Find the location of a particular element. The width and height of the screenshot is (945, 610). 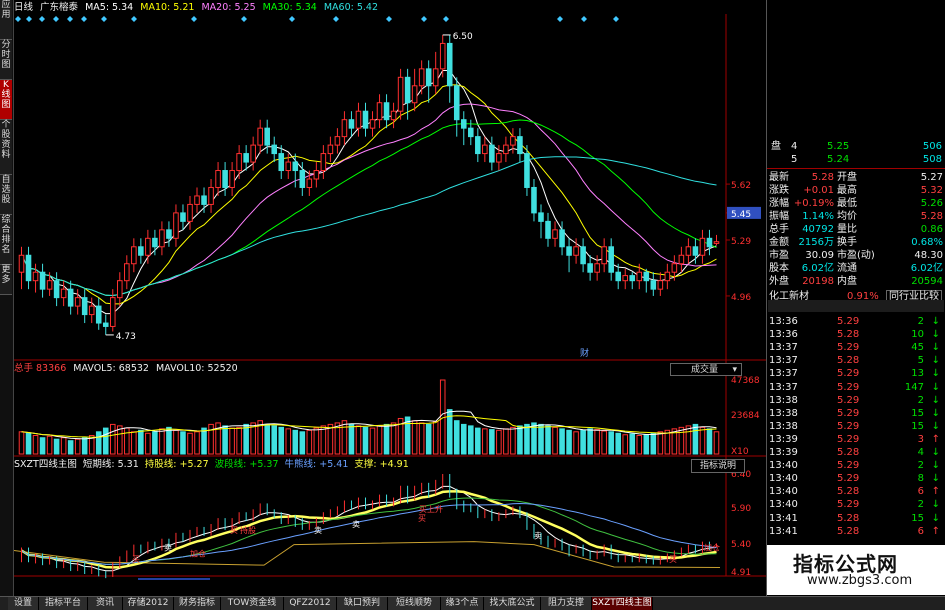

tick-row: 13:38 5.29 2 ↓ is located at coordinates (856, 400).